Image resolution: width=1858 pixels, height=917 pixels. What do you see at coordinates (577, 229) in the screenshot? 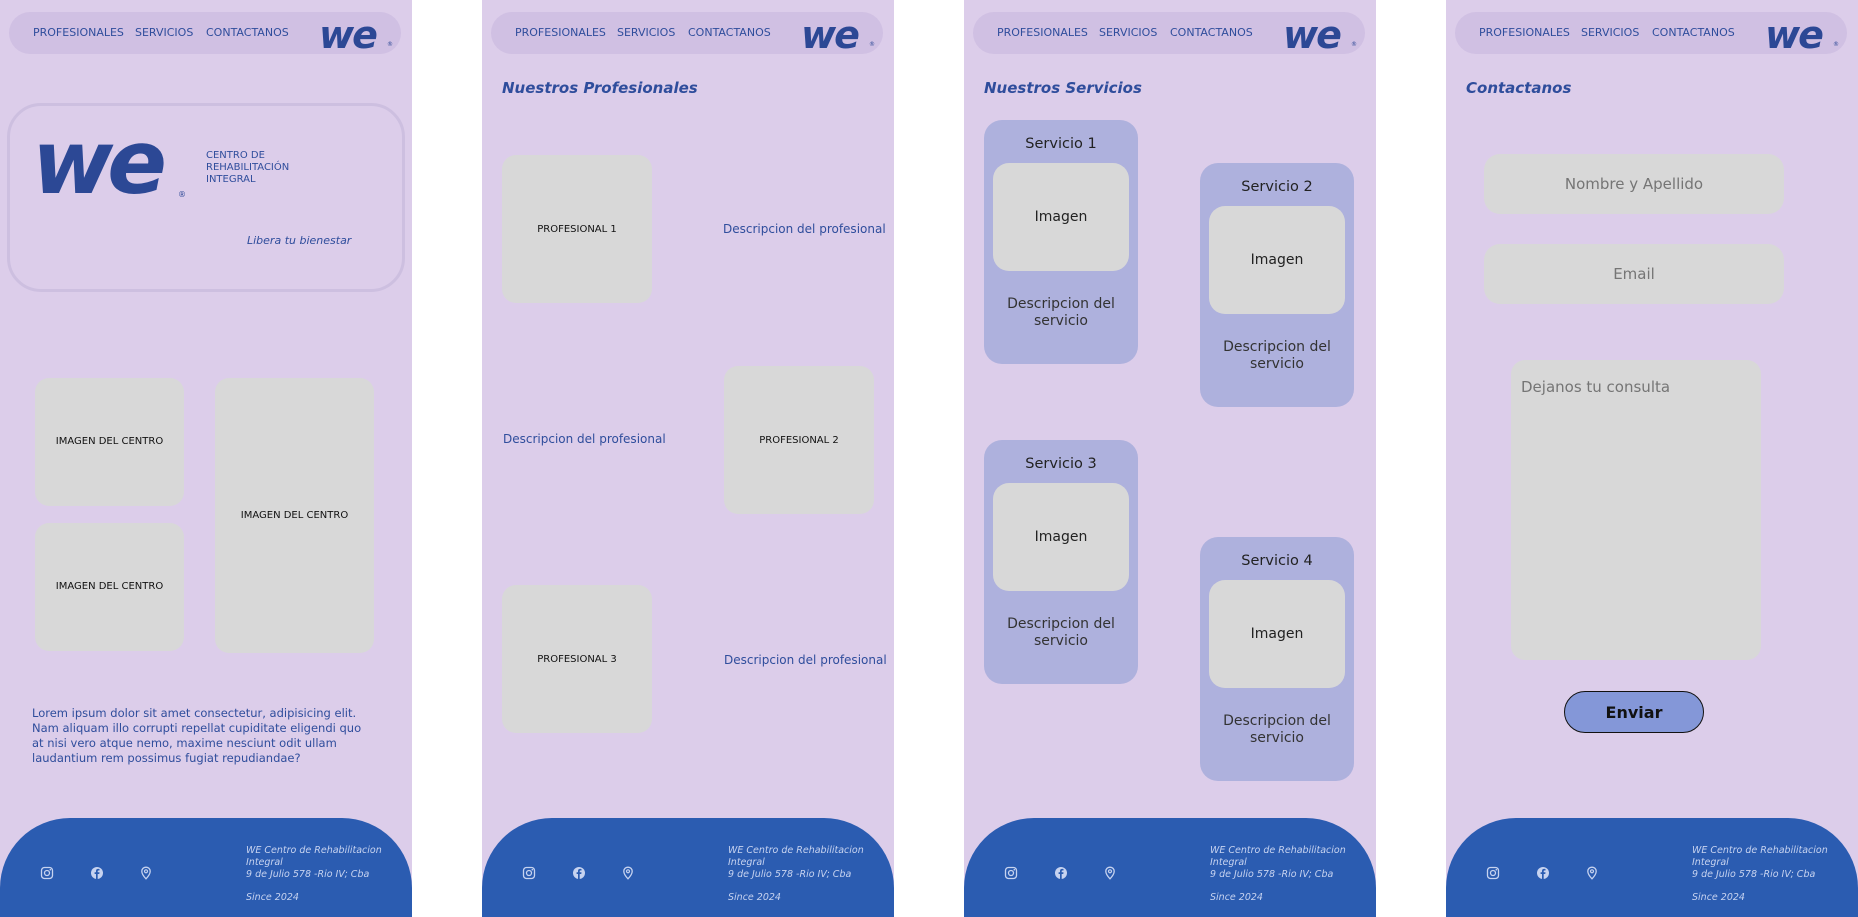
I see `professional-card: PROFESIONAL 1` at bounding box center [577, 229].